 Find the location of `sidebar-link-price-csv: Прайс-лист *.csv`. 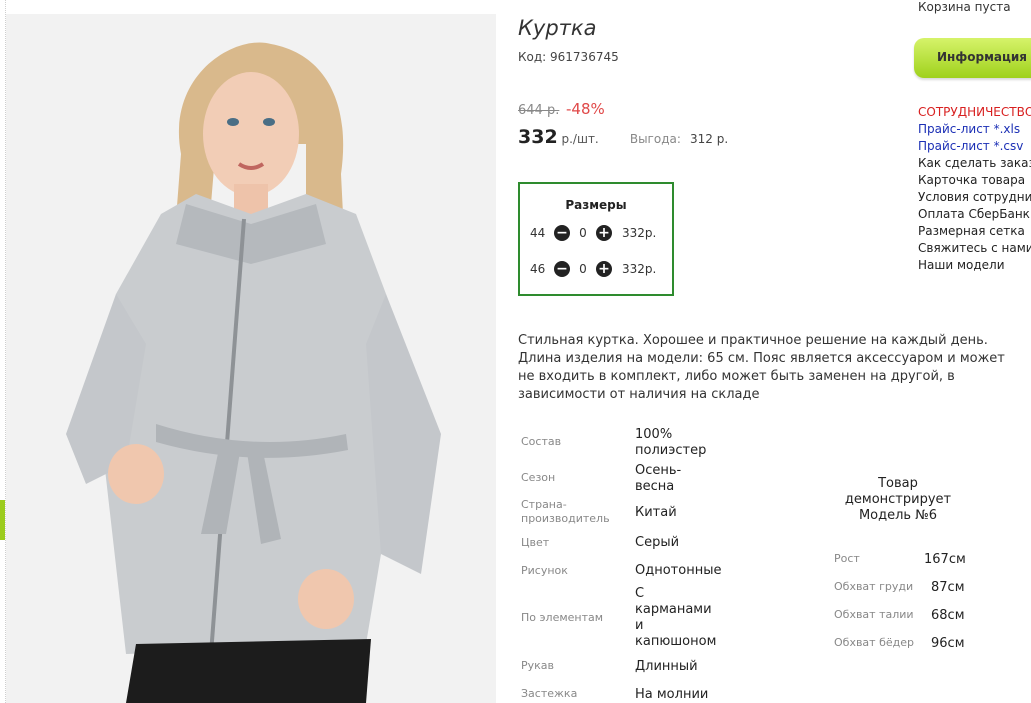

sidebar-link-price-csv: Прайс-лист *.csv is located at coordinates (974, 146).